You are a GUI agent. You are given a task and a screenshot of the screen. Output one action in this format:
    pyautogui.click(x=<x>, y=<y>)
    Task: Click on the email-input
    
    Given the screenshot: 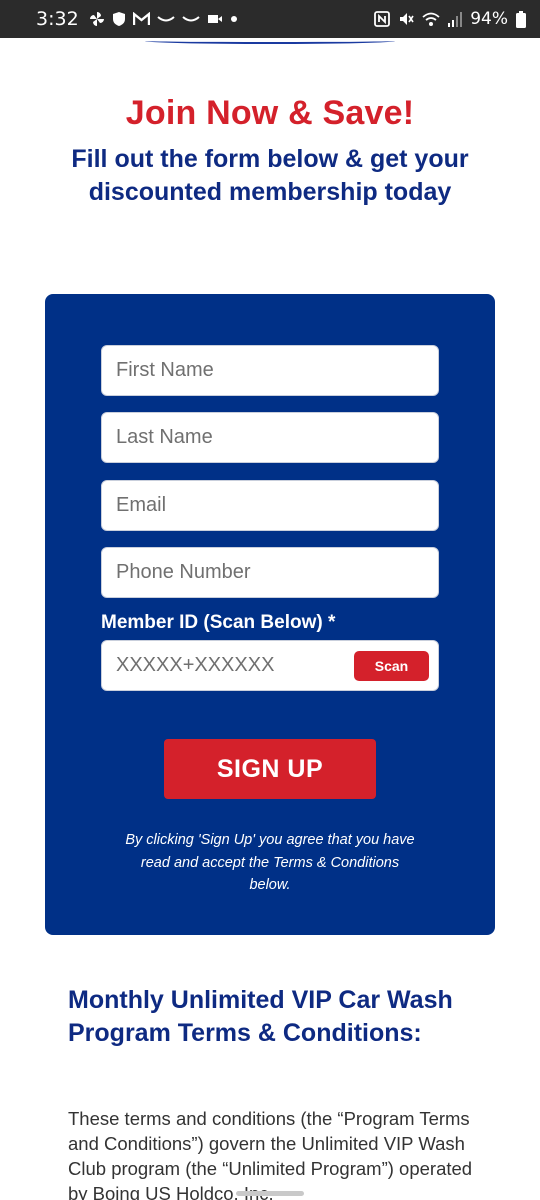 What is the action you would take?
    pyautogui.click(x=270, y=505)
    